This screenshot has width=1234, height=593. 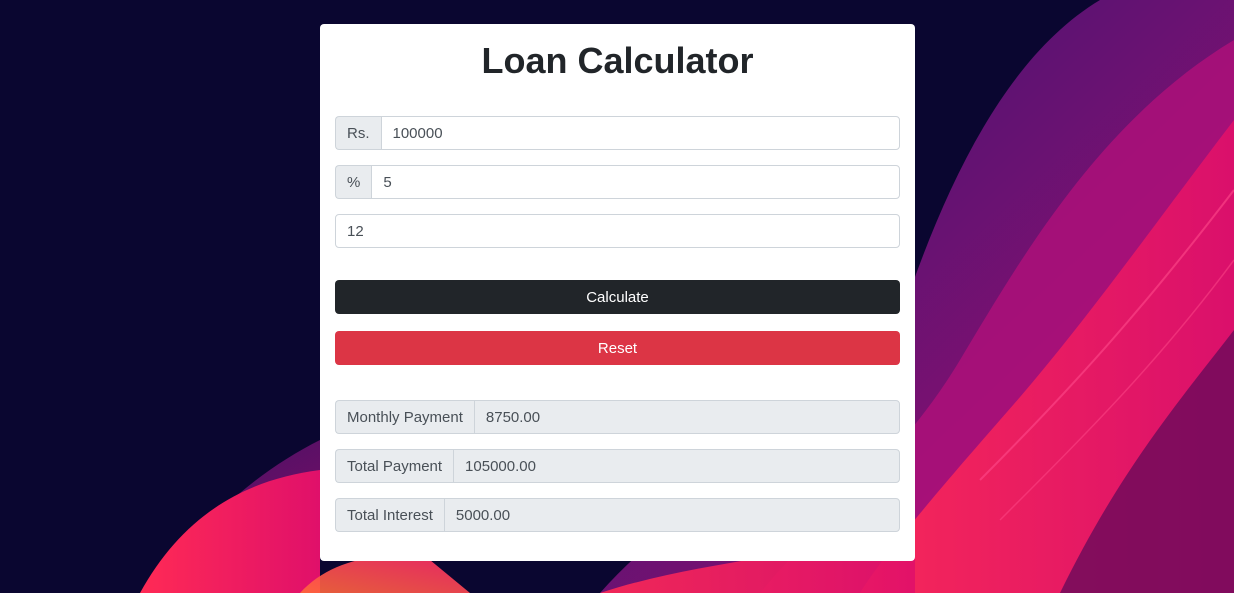 What do you see at coordinates (676, 466) in the screenshot?
I see `total-payment-output` at bounding box center [676, 466].